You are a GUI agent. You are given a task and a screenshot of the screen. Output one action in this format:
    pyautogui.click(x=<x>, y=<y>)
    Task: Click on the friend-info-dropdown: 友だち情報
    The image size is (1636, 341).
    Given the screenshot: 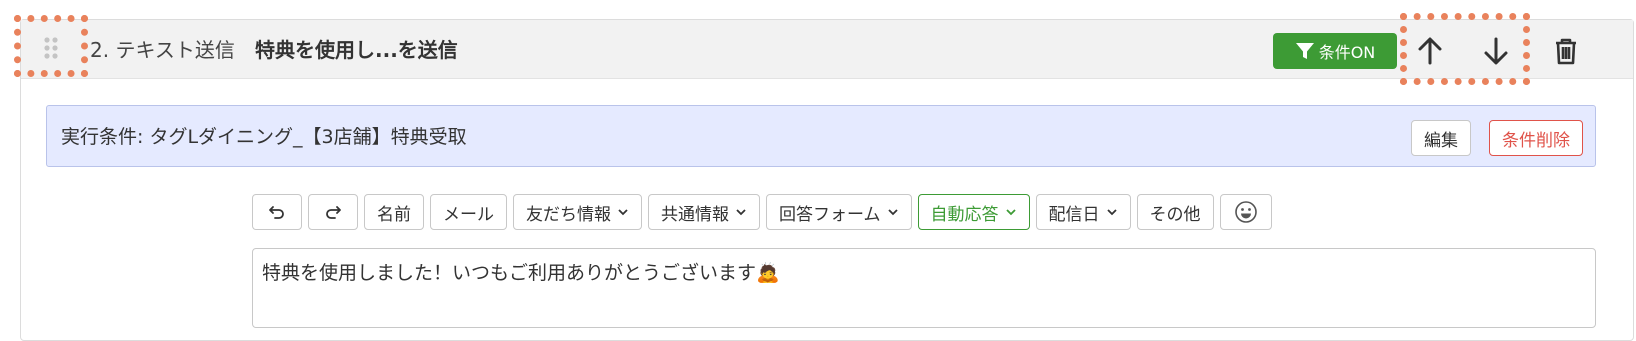 What is the action you would take?
    pyautogui.click(x=577, y=212)
    